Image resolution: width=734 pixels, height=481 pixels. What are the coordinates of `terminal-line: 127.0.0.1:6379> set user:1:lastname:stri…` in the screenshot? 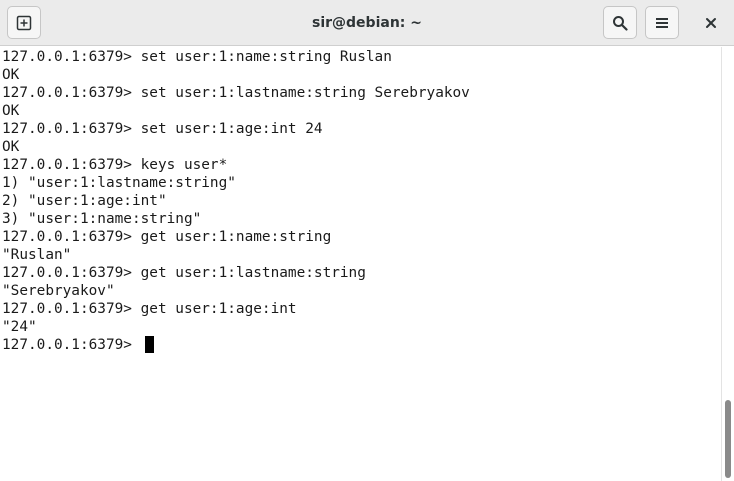 It's located at (236, 93).